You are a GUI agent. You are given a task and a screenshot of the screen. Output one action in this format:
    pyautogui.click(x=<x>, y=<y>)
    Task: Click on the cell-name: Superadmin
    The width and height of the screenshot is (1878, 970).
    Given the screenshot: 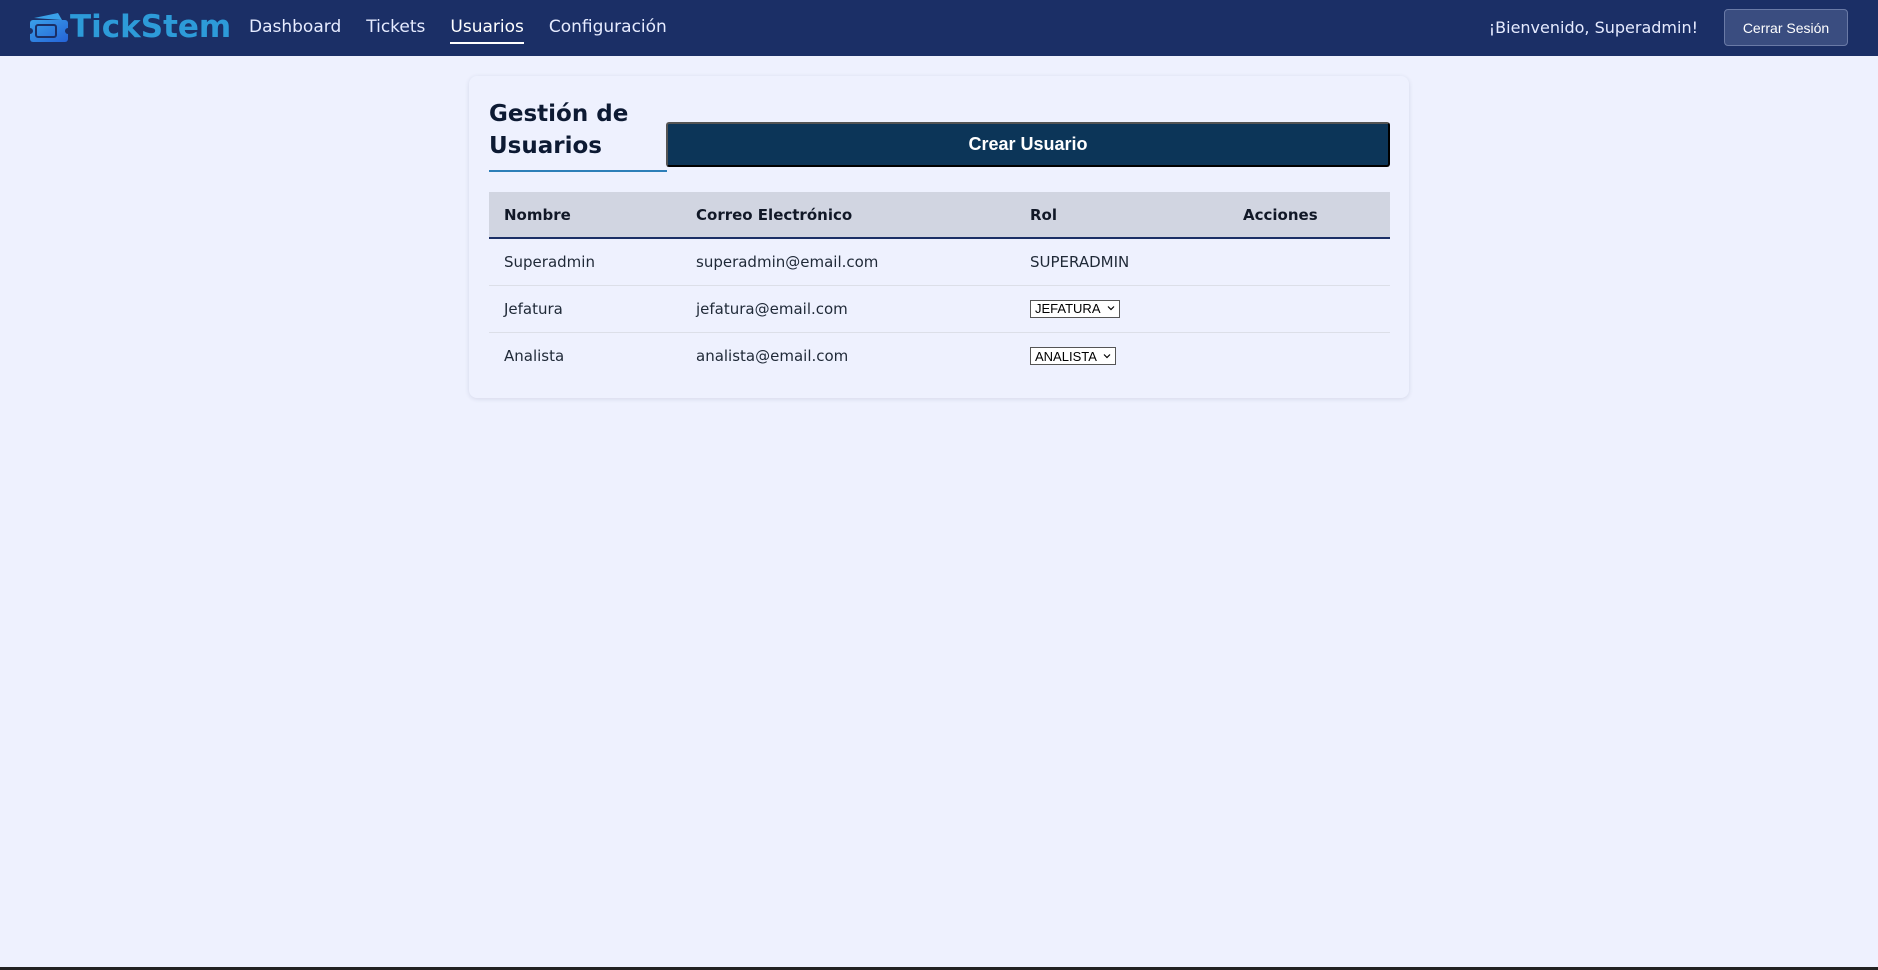 What is the action you would take?
    pyautogui.click(x=585, y=262)
    